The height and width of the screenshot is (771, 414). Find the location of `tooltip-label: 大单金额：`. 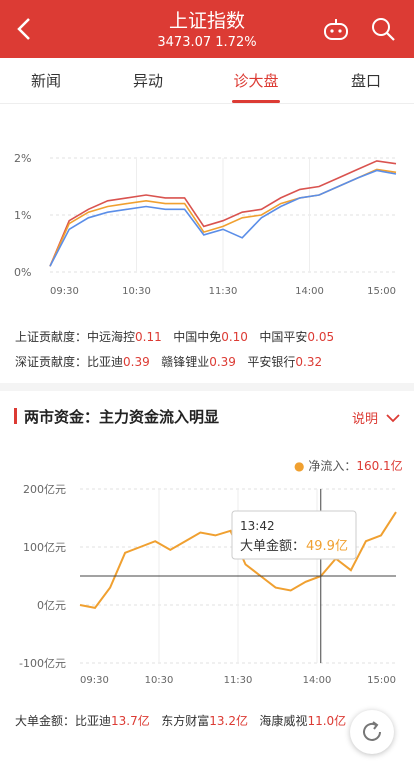

tooltip-label: 大单金额： is located at coordinates (272, 546).